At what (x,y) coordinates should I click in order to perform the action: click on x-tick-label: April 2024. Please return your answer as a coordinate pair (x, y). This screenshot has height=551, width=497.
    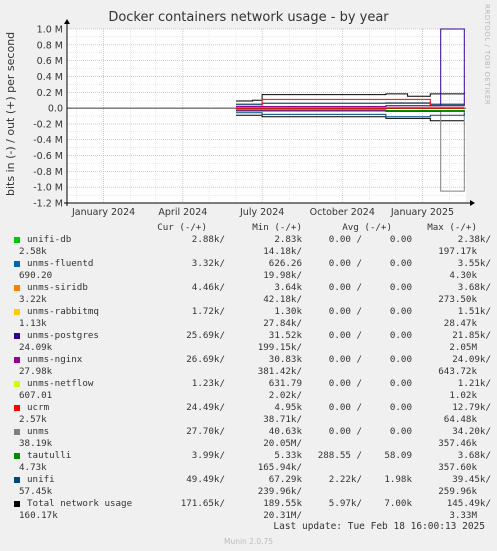
    Looking at the image, I should click on (182, 212).